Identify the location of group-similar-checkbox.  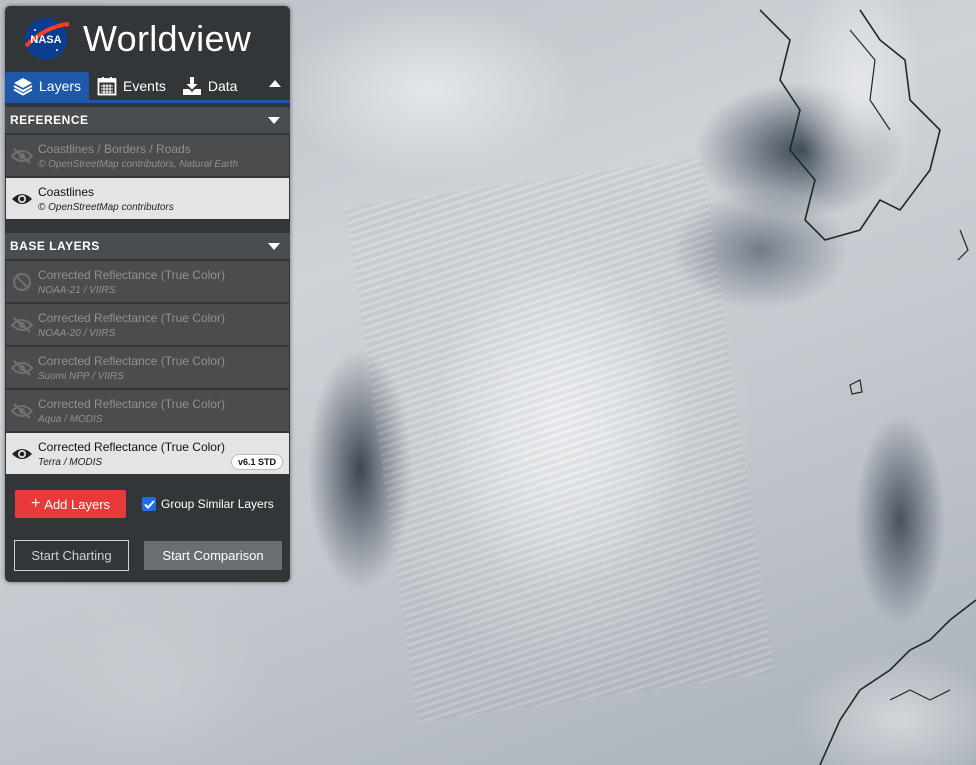
(149, 504).